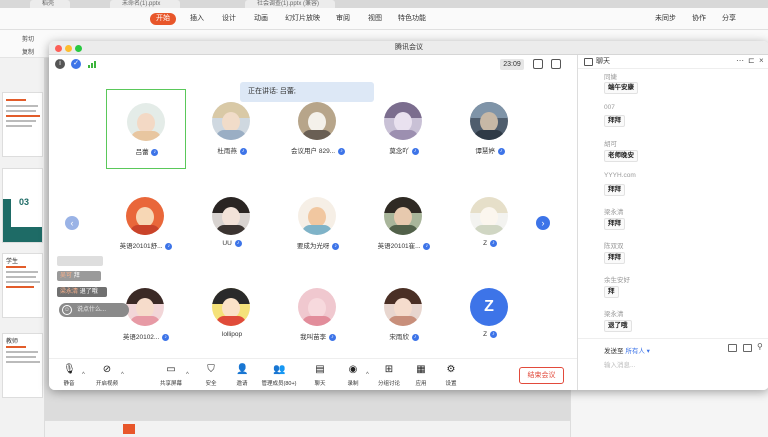 This screenshot has width=768, height=437. What do you see at coordinates (279, 376) in the screenshot?
I see `manage-members-button: 👥 管理成员(80+)` at bounding box center [279, 376].